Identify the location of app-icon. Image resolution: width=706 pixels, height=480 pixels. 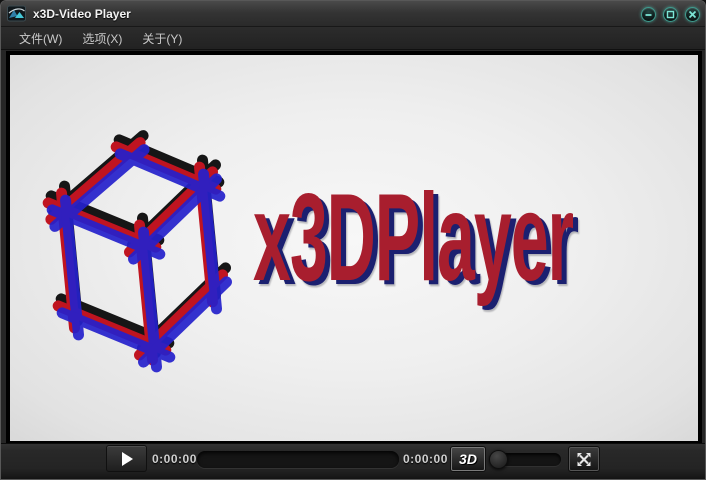
(16, 13).